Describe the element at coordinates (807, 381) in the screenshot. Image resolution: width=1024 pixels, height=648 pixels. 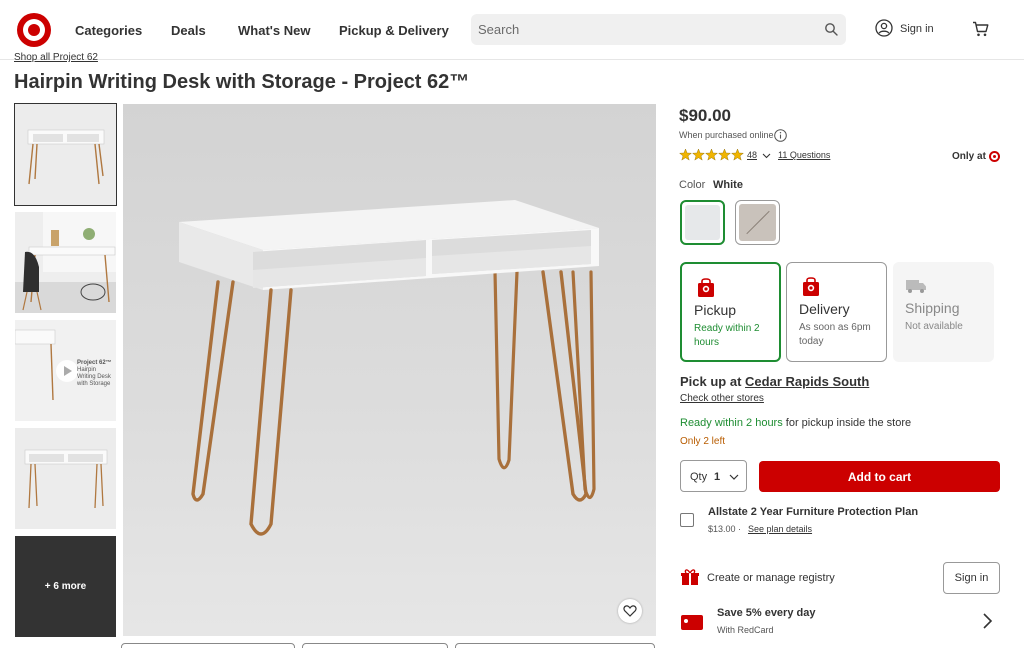
I see `pickup-store-link: Cedar Rapids South` at that location.